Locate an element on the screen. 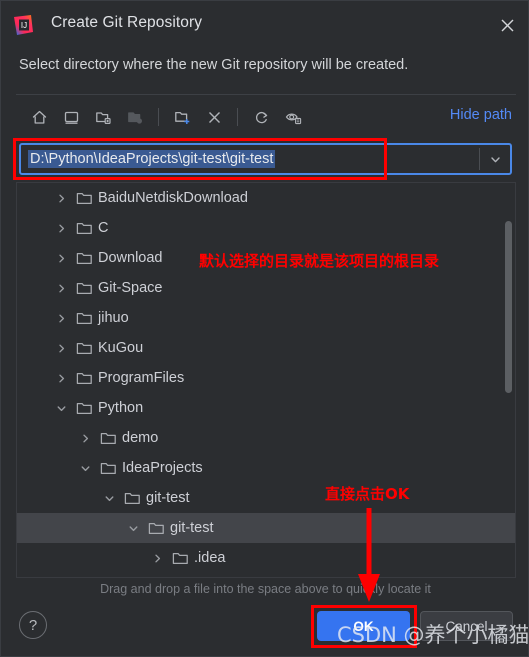 Image resolution: width=529 pixels, height=657 pixels. tree-row: Python is located at coordinates (266, 408).